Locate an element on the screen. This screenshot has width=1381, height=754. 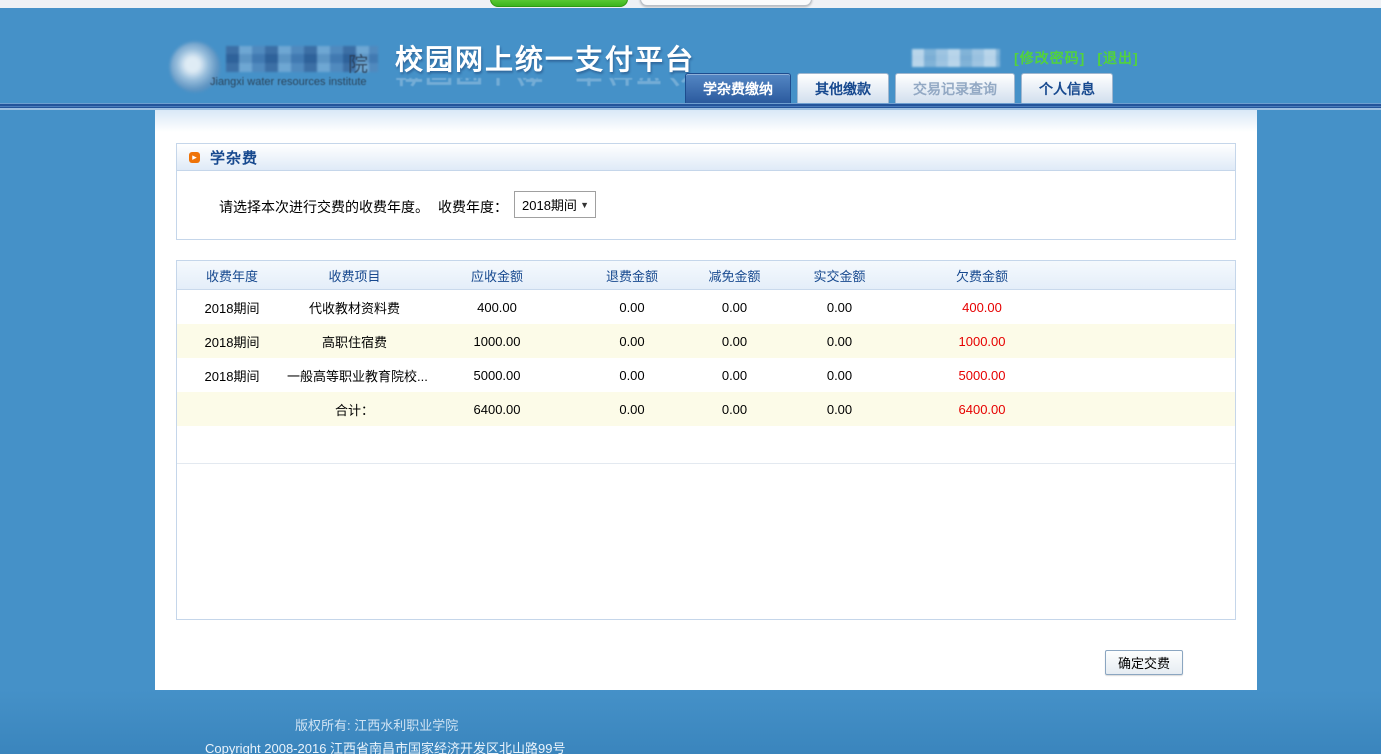
tab-other-payment: 其他缴款 is located at coordinates (843, 88).